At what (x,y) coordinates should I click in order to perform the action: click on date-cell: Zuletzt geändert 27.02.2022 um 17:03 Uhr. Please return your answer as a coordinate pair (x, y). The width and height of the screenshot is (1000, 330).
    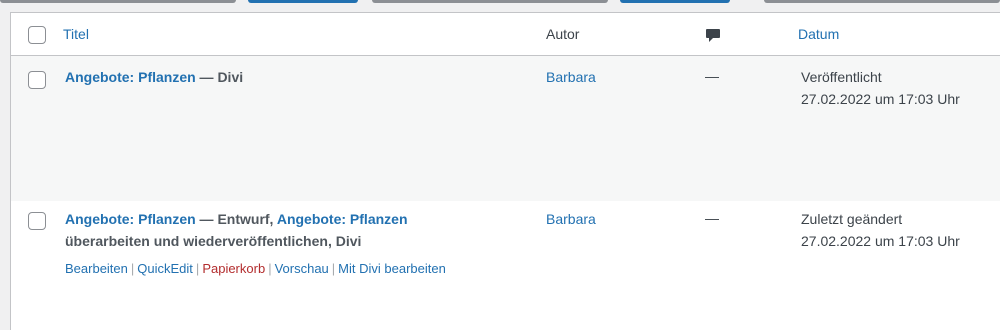
    Looking at the image, I should click on (880, 230).